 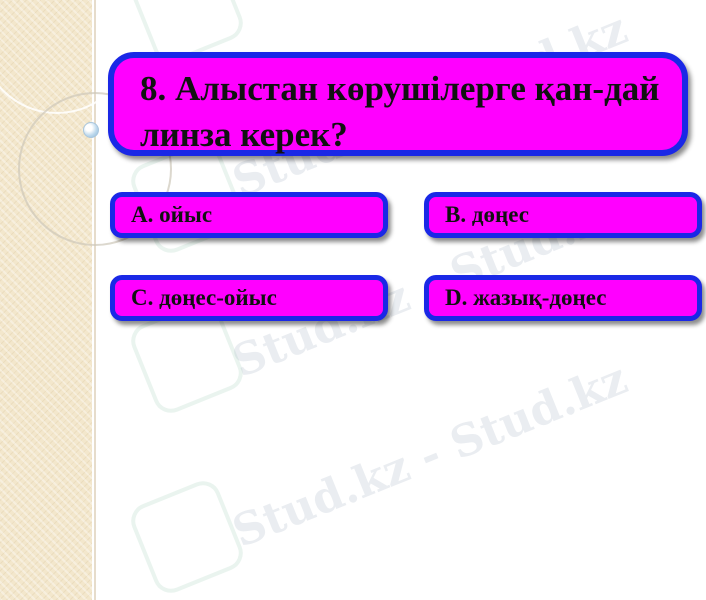 I want to click on answer-option-c: C. дөңес-ойыс, so click(x=249, y=298).